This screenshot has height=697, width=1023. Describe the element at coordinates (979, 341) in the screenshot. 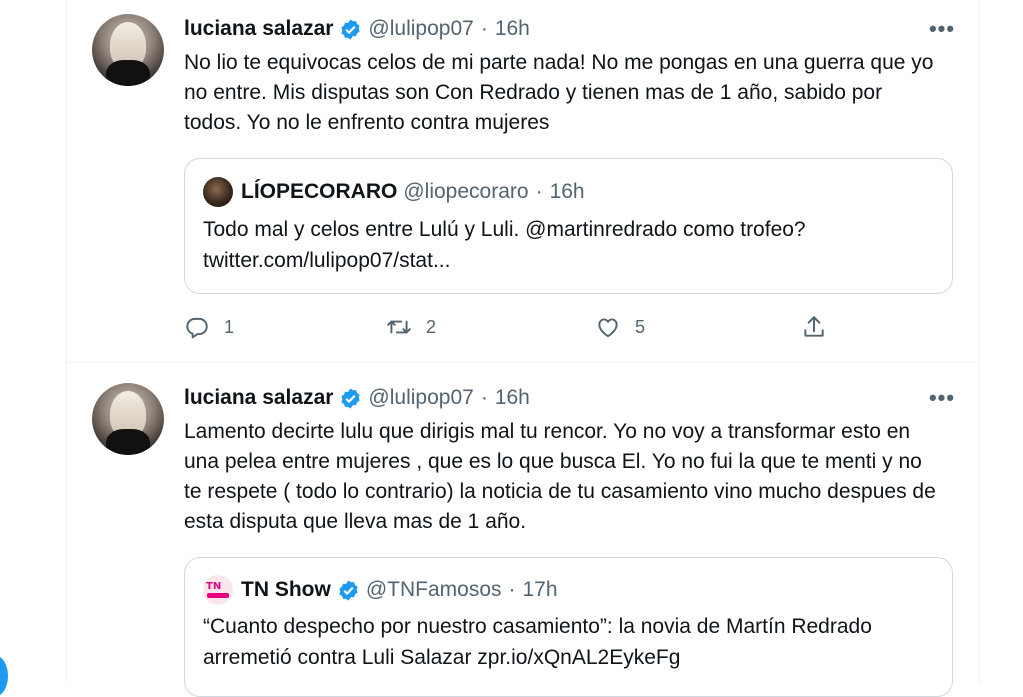

I see `timeline-right-border` at that location.